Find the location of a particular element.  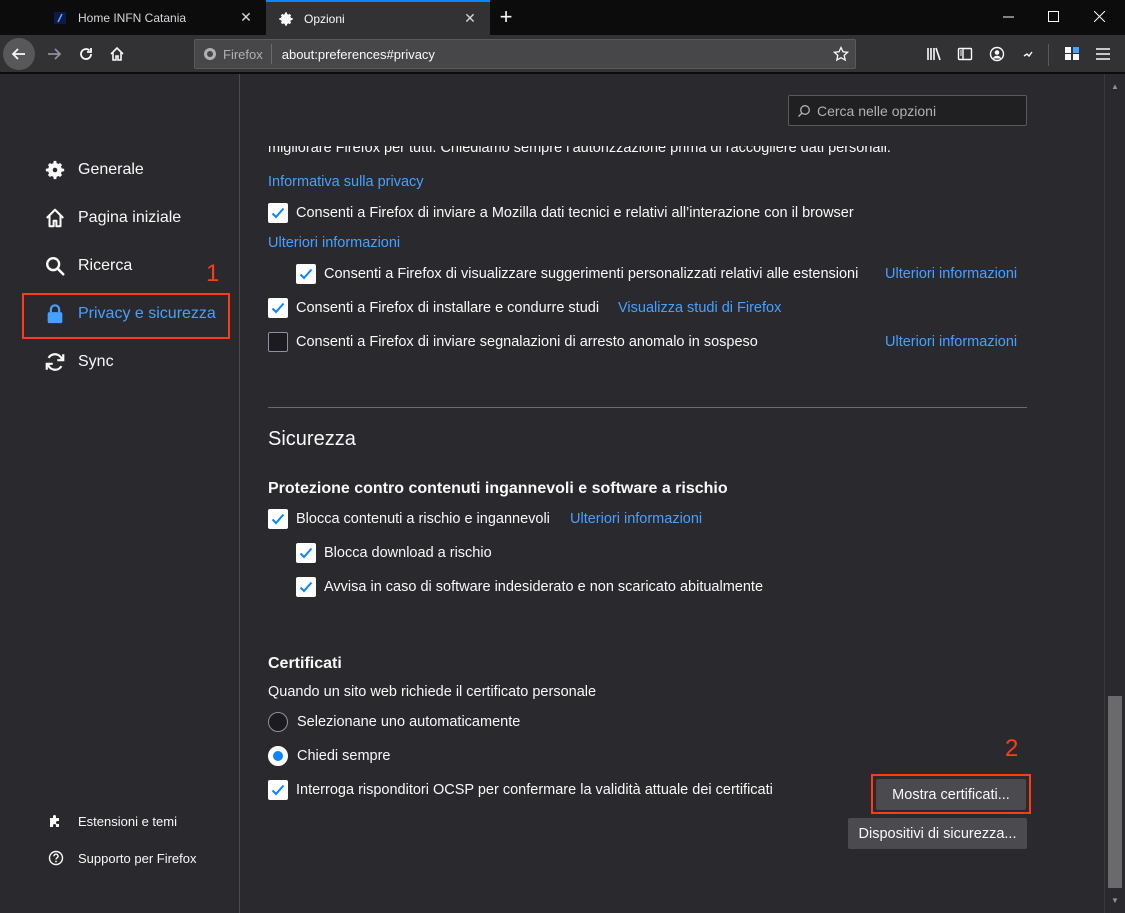

identity-box: Firefox is located at coordinates (233, 54).